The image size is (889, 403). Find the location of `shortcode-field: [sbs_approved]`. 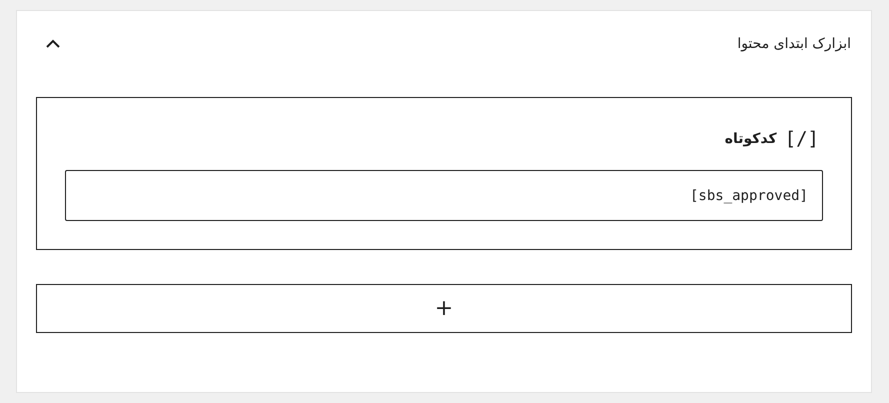

shortcode-field: [sbs_approved] is located at coordinates (444, 195).